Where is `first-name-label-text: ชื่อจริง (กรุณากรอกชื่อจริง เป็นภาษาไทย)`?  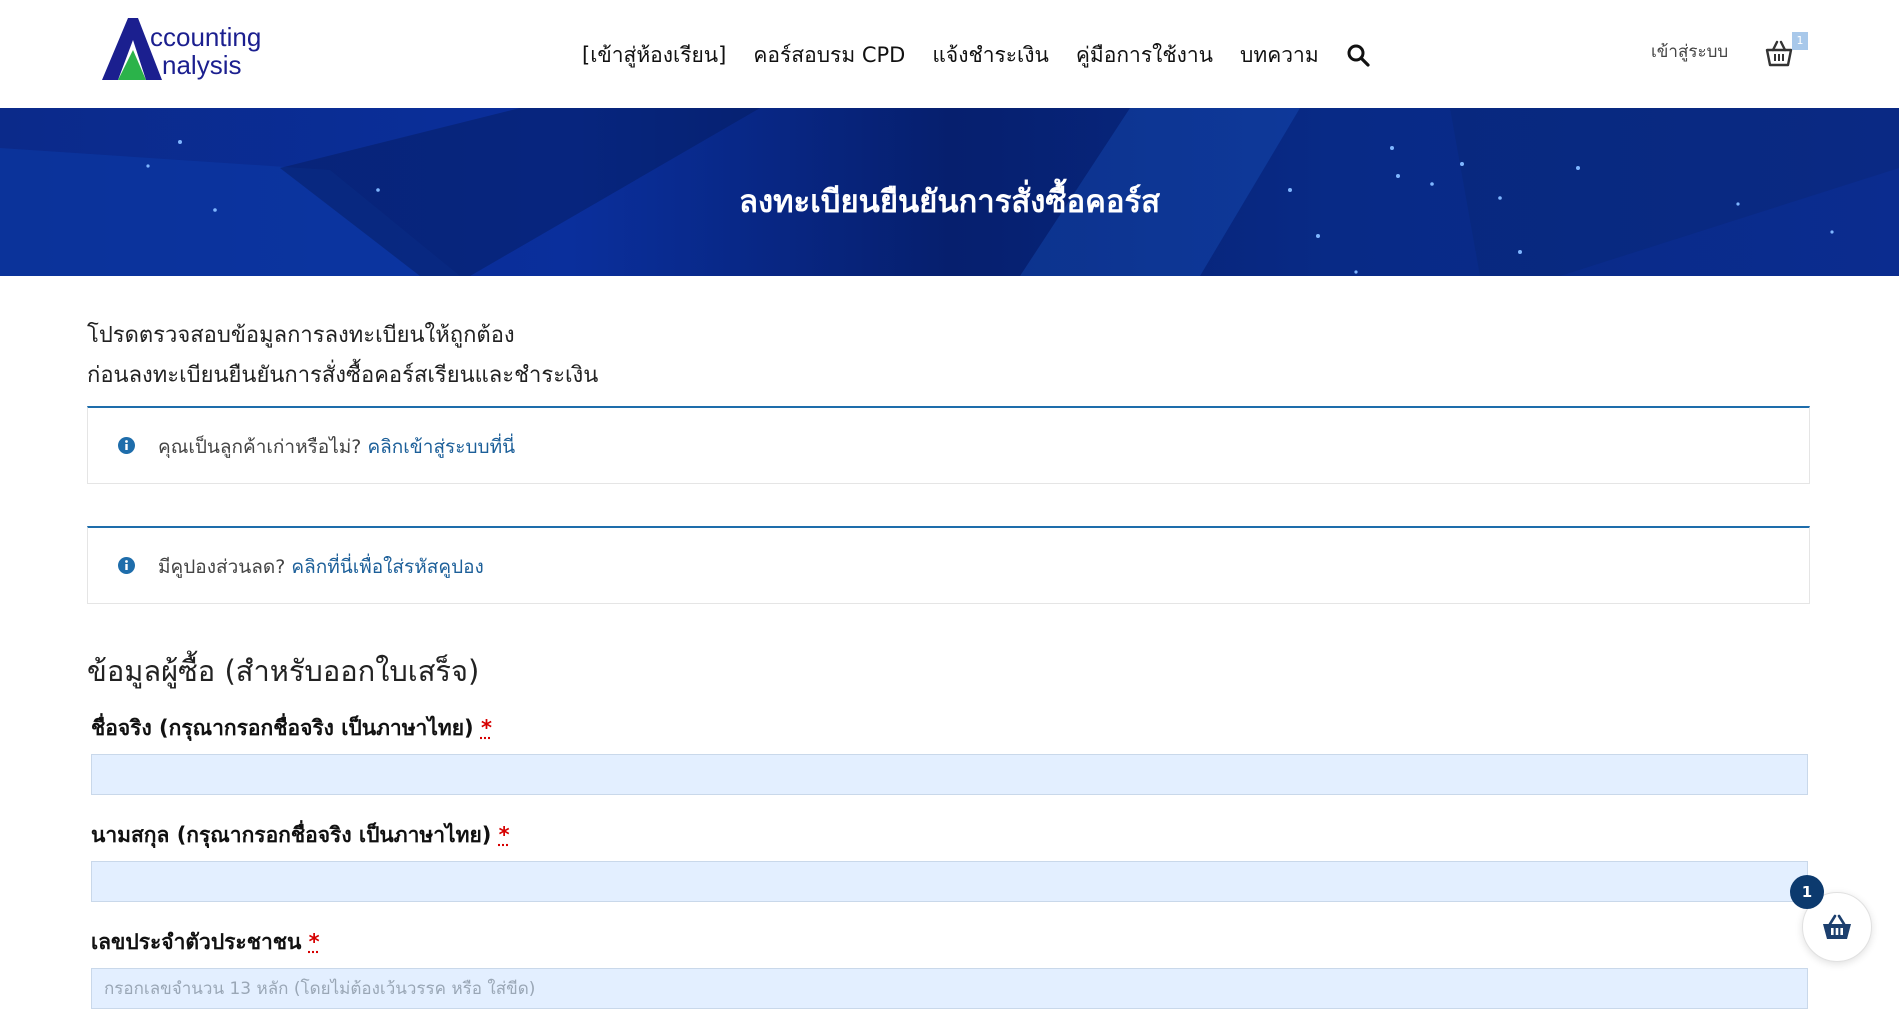
first-name-label-text: ชื่อจริง (กรุณากรอกชื่อจริง เป็นภาษาไทย) is located at coordinates (282, 728).